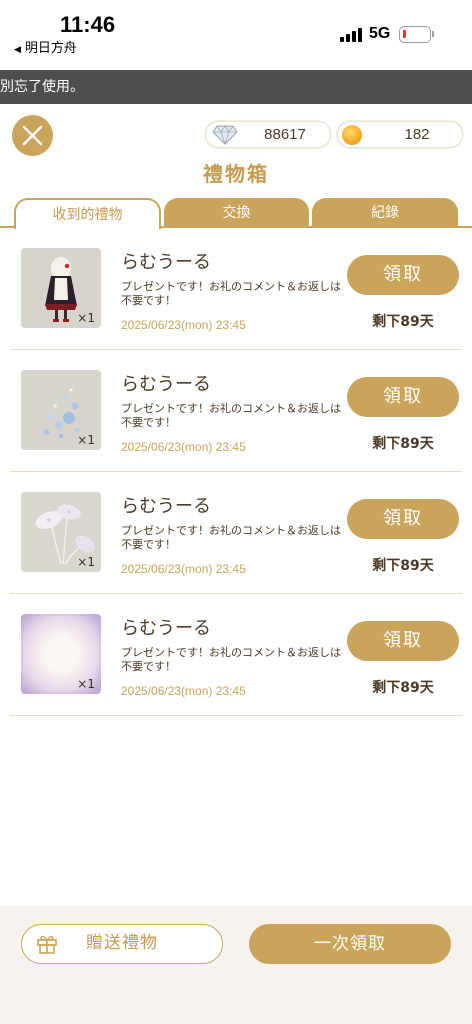 The height and width of the screenshot is (1024, 472). I want to click on gem-balance: 88617, so click(268, 134).